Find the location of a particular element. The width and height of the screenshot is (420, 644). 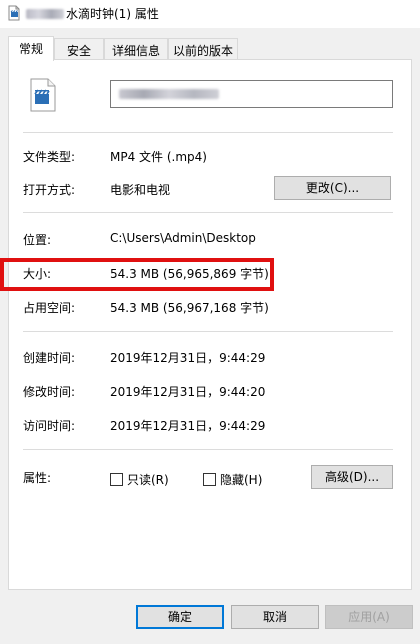

created-label: 创建时间: is located at coordinates (49, 358).